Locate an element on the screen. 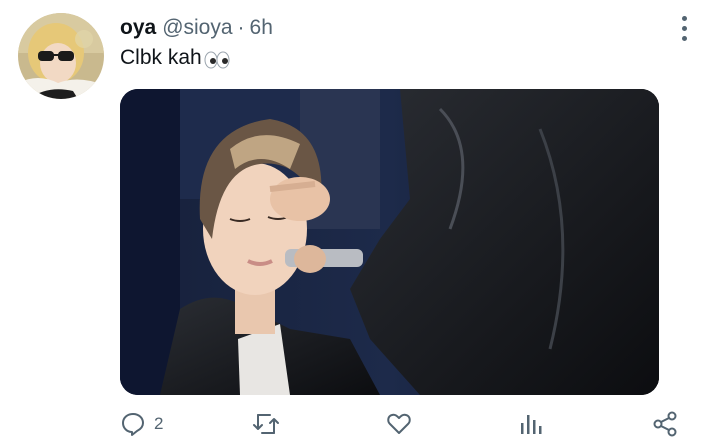  display-name: oya is located at coordinates (138, 28).